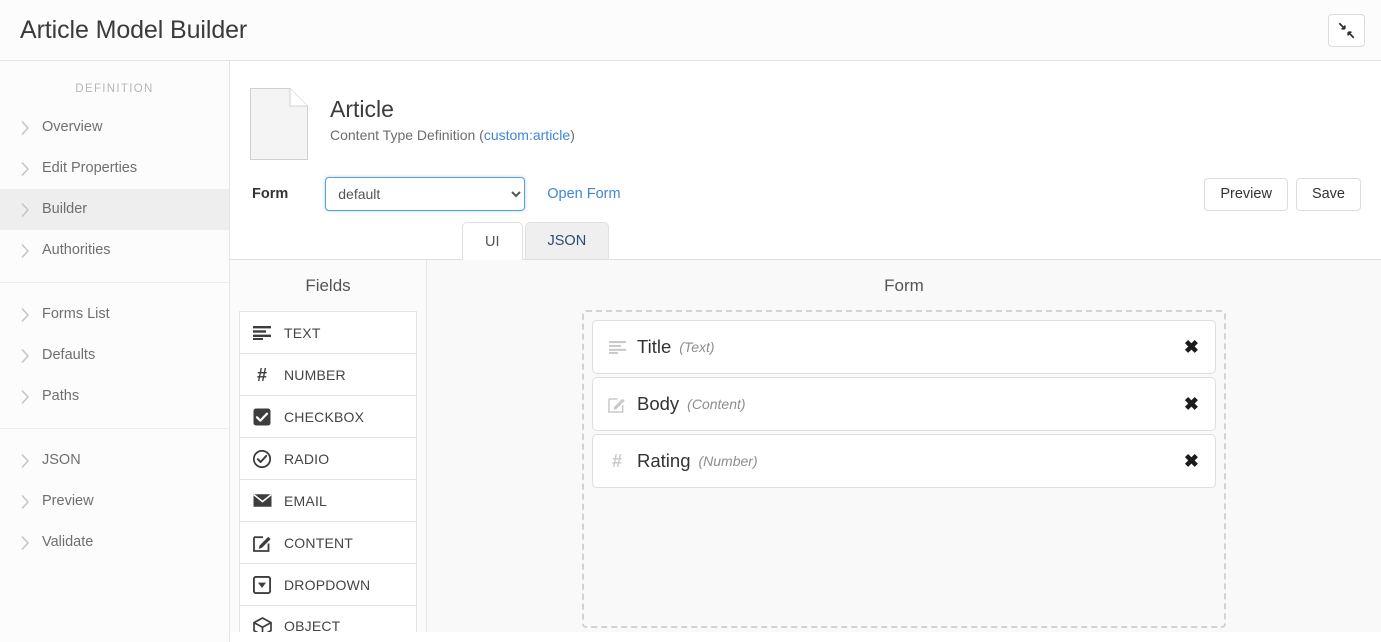 This screenshot has height=642, width=1381. What do you see at coordinates (262, 459) in the screenshot?
I see `radio-check-circle-icon` at bounding box center [262, 459].